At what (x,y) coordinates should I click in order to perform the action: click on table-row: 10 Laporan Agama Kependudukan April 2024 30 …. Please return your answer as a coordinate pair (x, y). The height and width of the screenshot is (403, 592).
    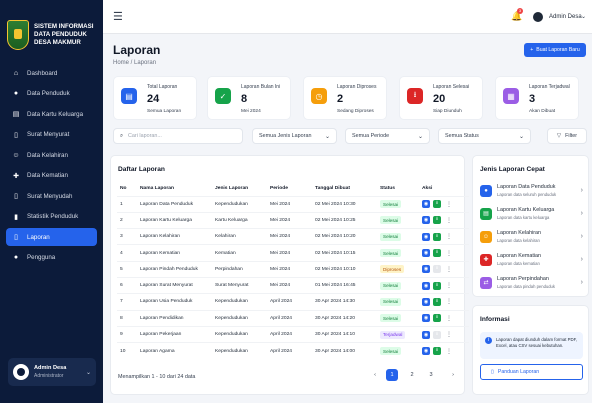
    Looking at the image, I should click on (293, 350).